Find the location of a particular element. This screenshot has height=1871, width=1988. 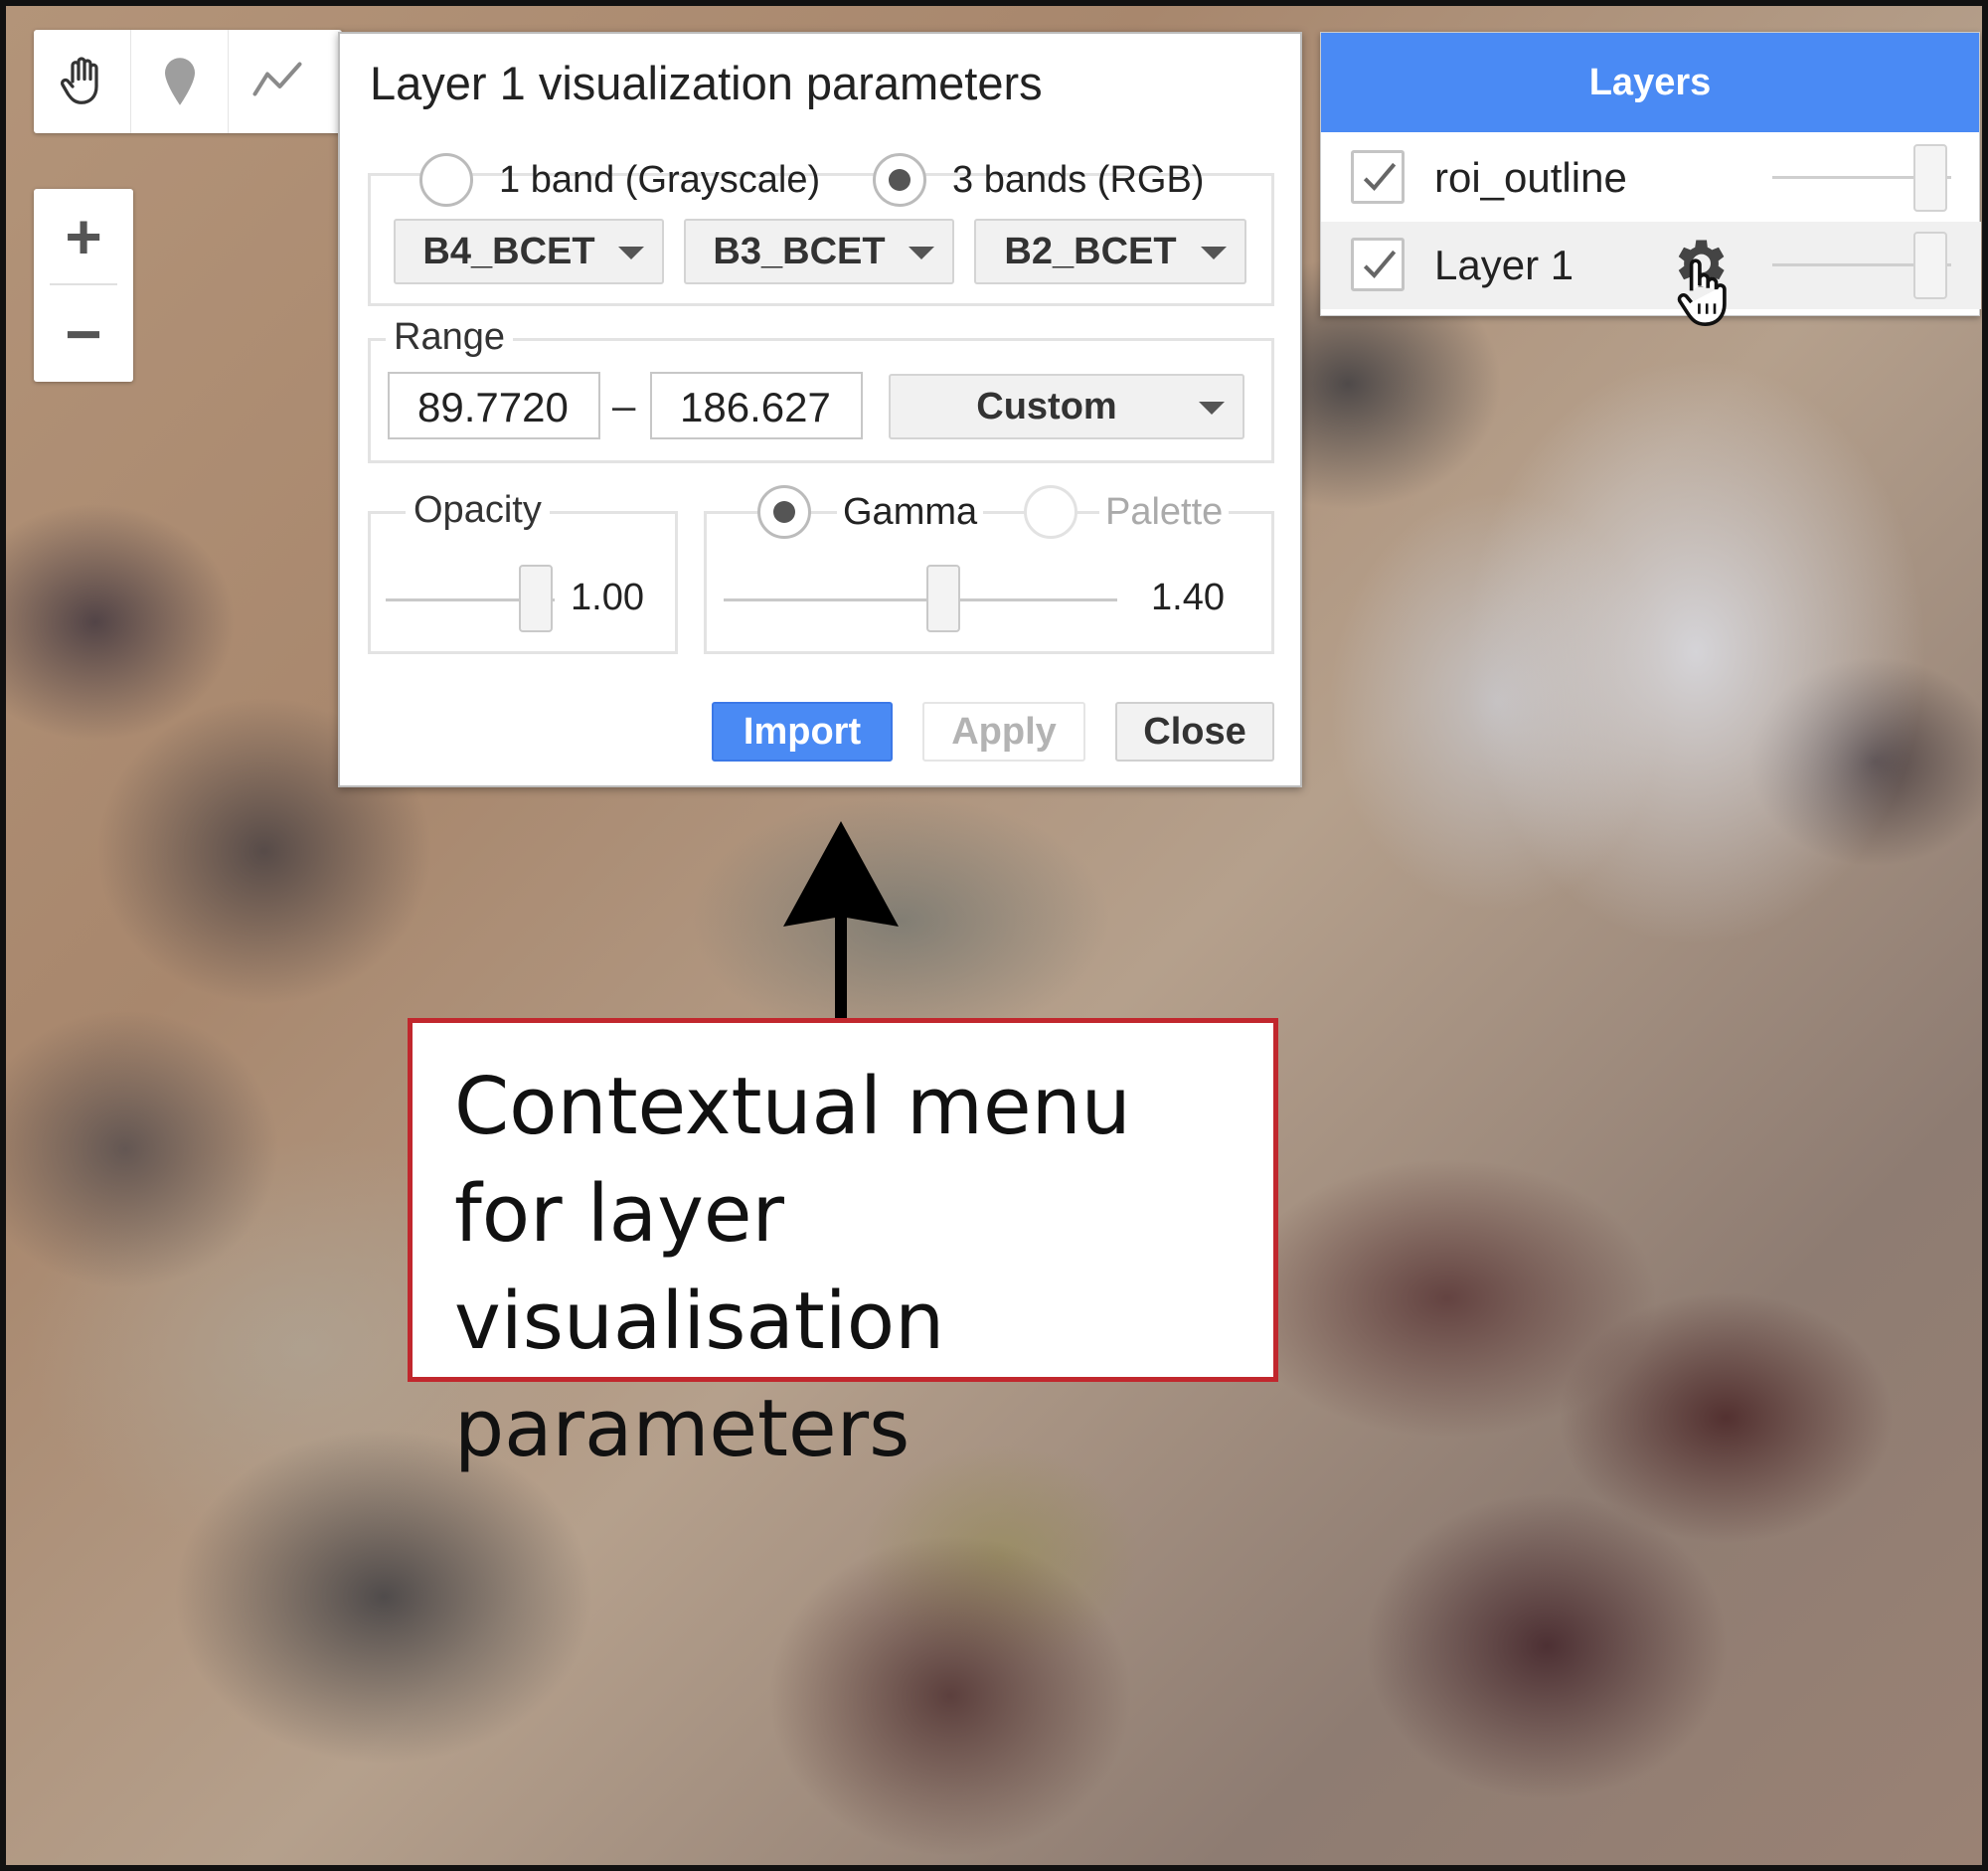

marker-icon is located at coordinates (179, 81).